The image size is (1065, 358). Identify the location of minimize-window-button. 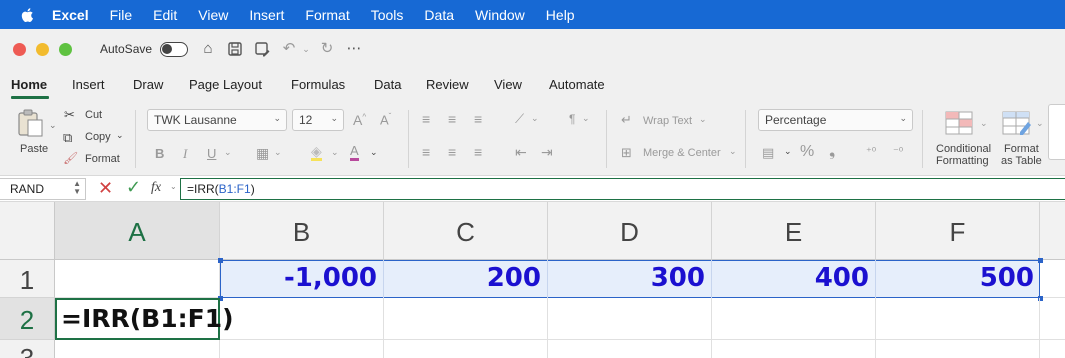
(42, 49).